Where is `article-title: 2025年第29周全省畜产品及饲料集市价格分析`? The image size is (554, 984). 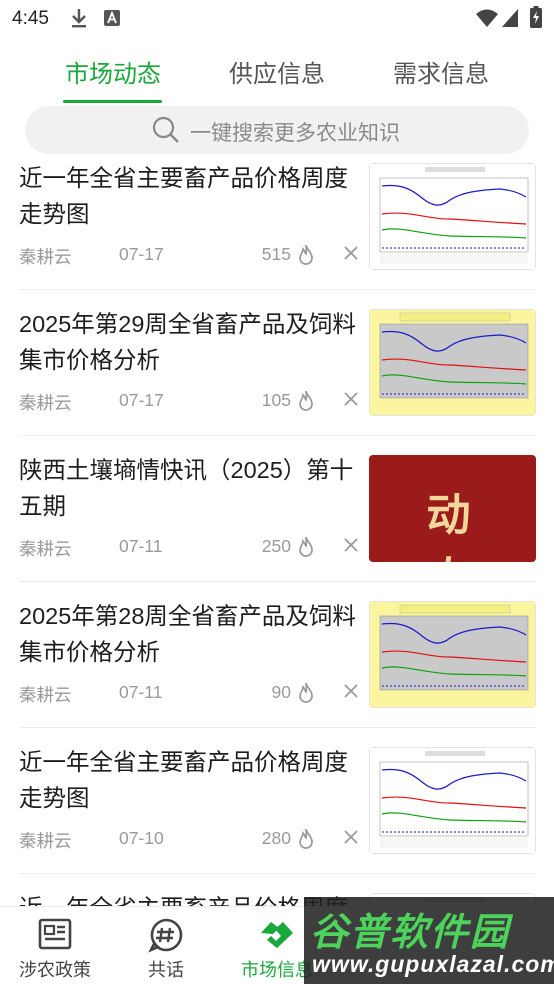
article-title: 2025年第29周全省畜产品及饲料集市价格分析 is located at coordinates (187, 342).